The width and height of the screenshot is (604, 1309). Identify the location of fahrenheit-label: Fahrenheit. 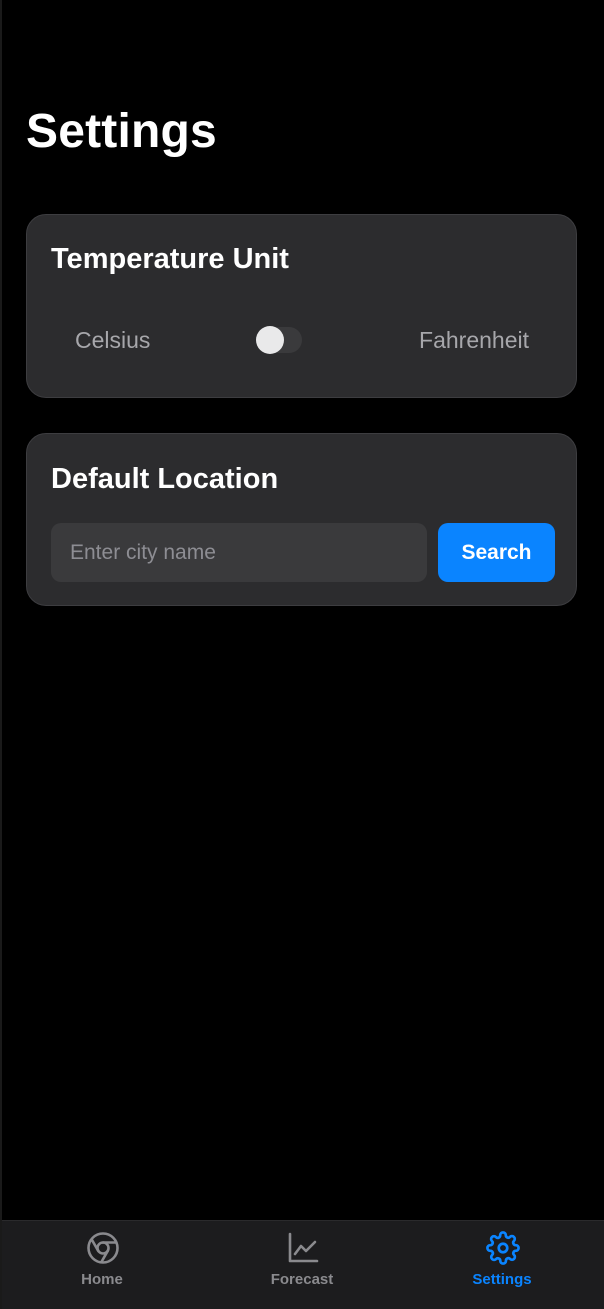
(474, 340).